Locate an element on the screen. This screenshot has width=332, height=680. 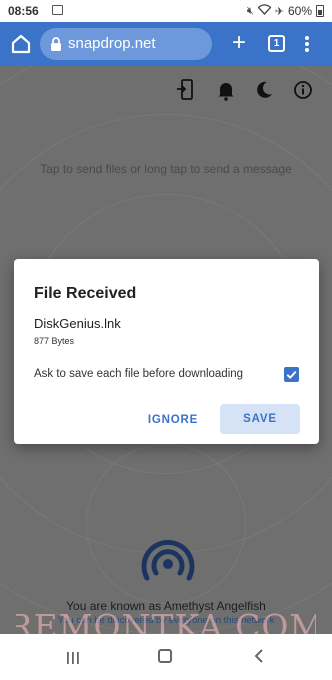
snapdrop-logo-icon is located at coordinates (168, 563).